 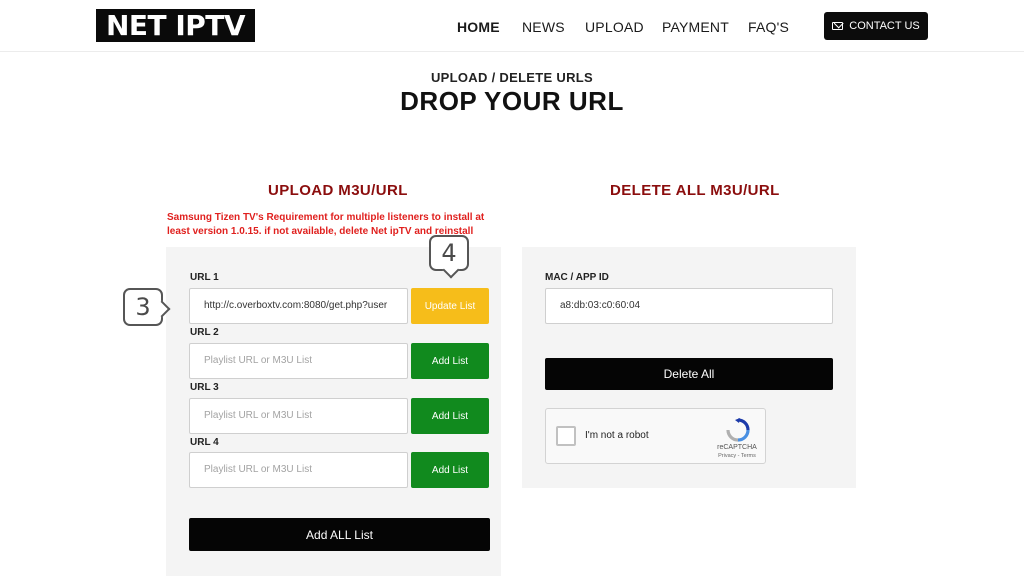 I want to click on upload-heading: UPLOAD M3U/URL, so click(x=338, y=190).